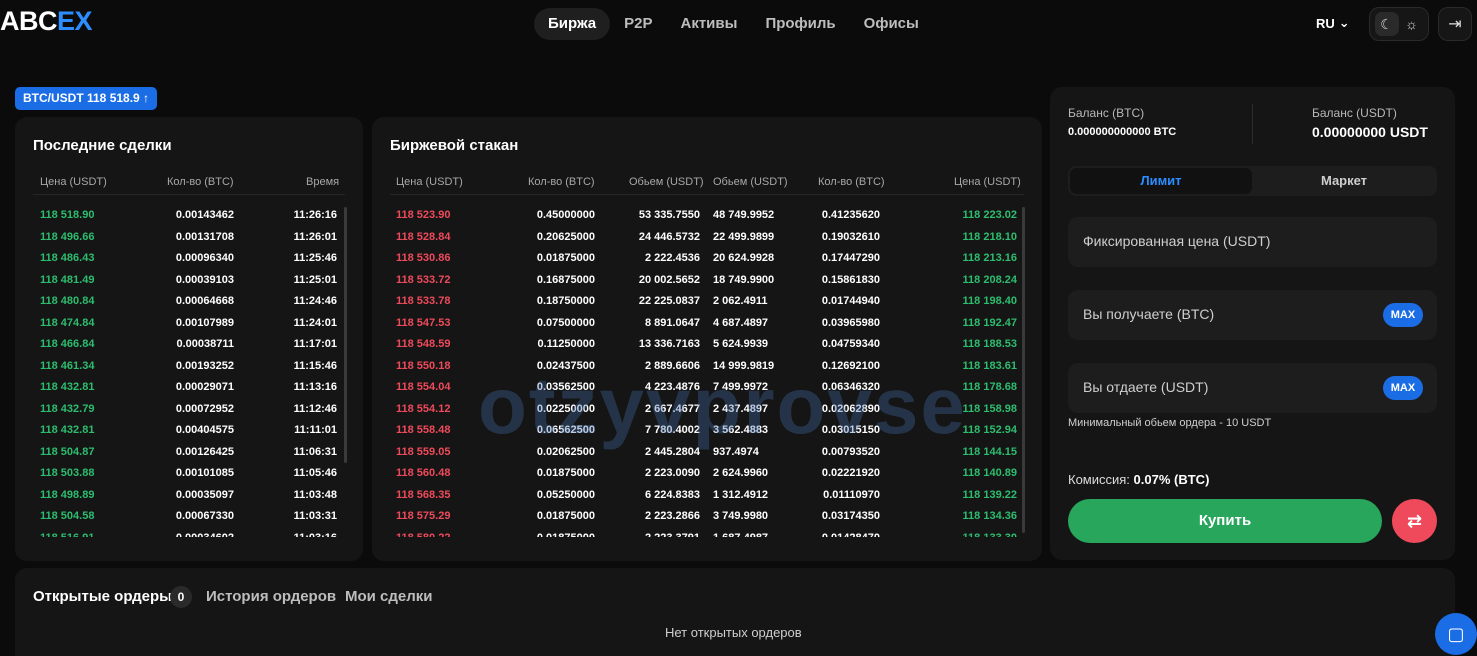 The height and width of the screenshot is (656, 1477). Describe the element at coordinates (190, 410) in the screenshot. I see `trade-row: 118 432.79 0.00072952 11:12:46` at that location.